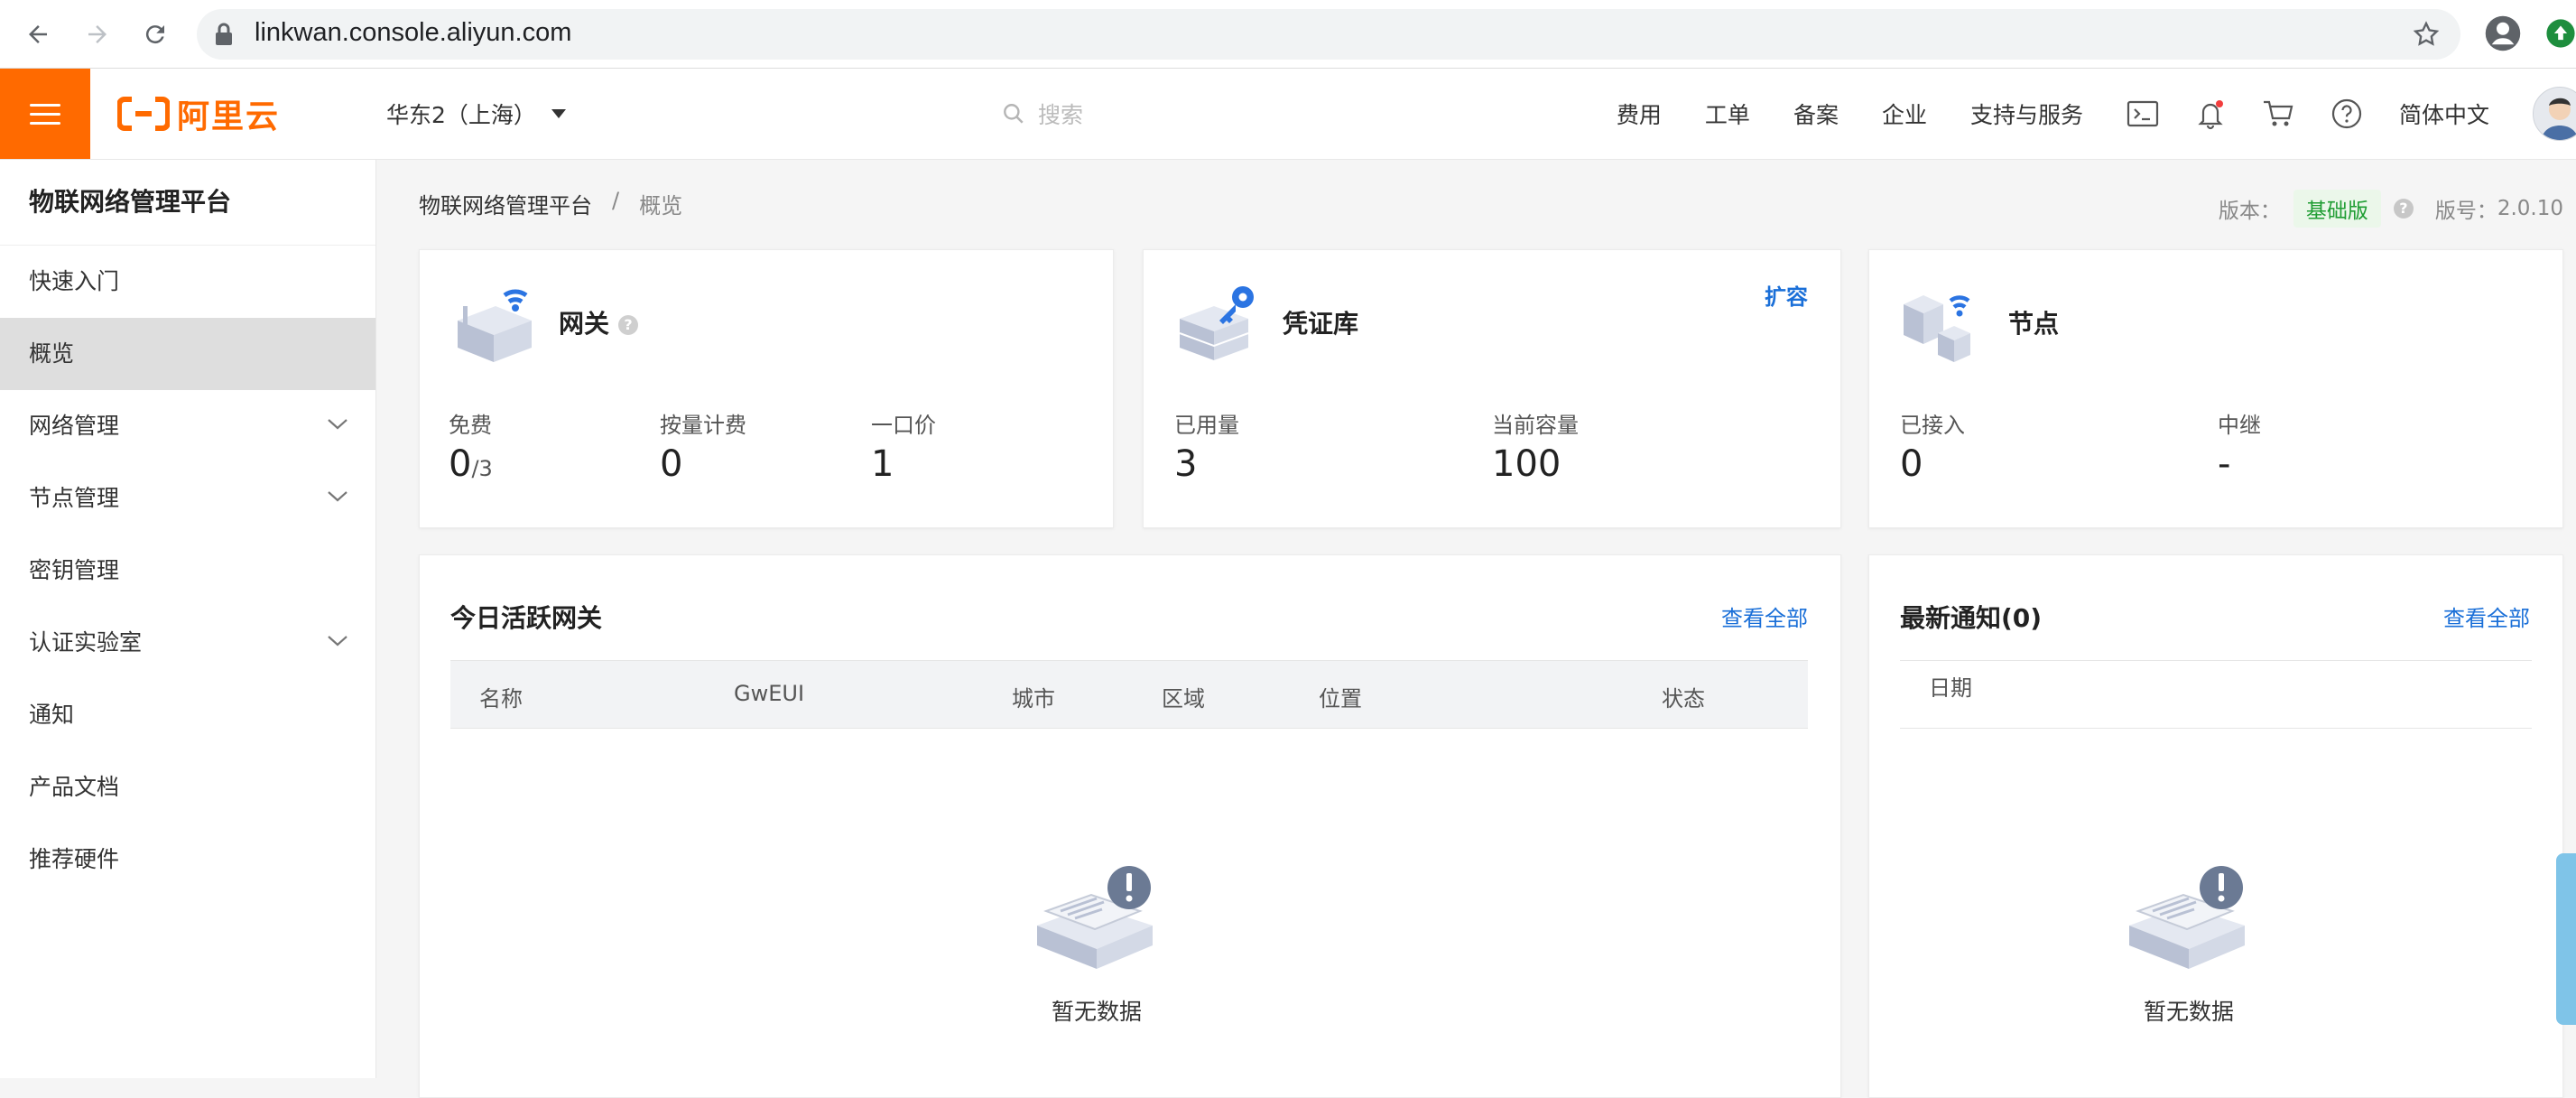 The height and width of the screenshot is (1098, 2576). What do you see at coordinates (2404, 209) in the screenshot?
I see `edition-help-icon: ?` at bounding box center [2404, 209].